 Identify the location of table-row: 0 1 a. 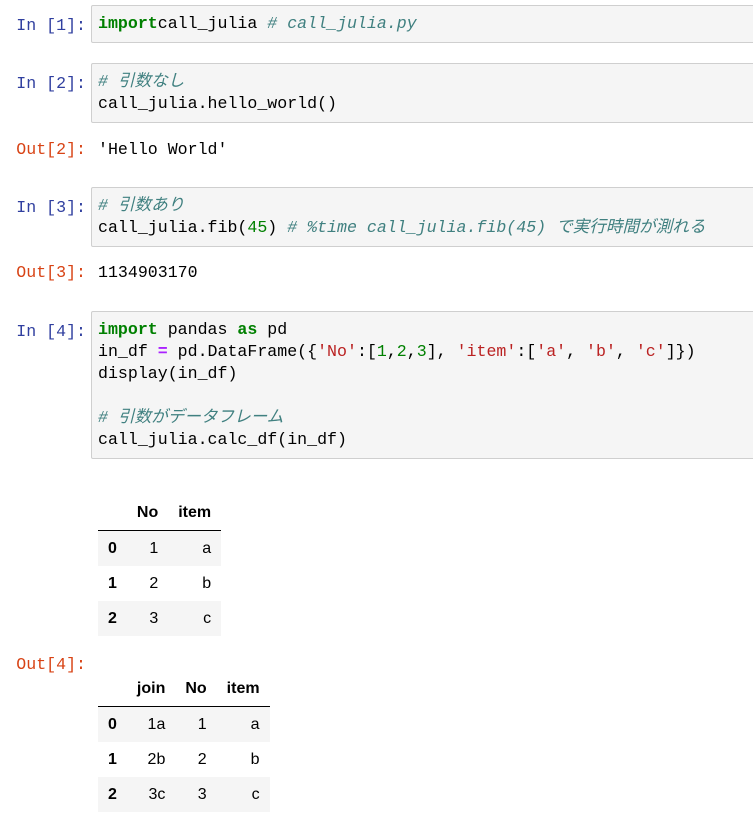
(160, 548).